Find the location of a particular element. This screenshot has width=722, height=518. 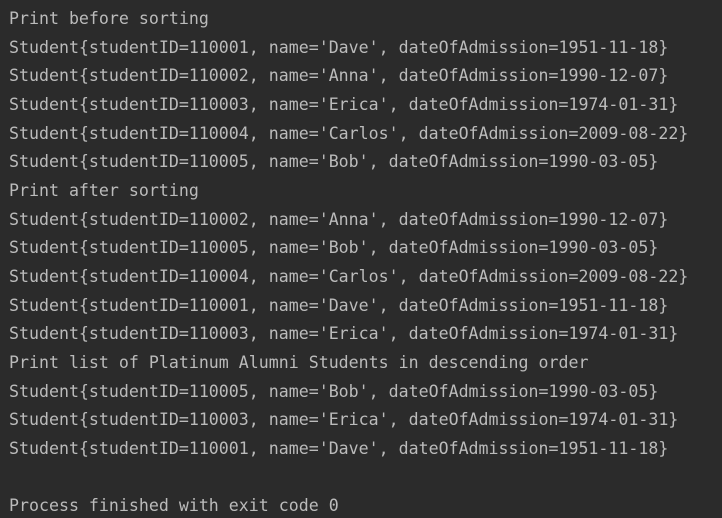

console-line: Print before sorting is located at coordinates (109, 18).